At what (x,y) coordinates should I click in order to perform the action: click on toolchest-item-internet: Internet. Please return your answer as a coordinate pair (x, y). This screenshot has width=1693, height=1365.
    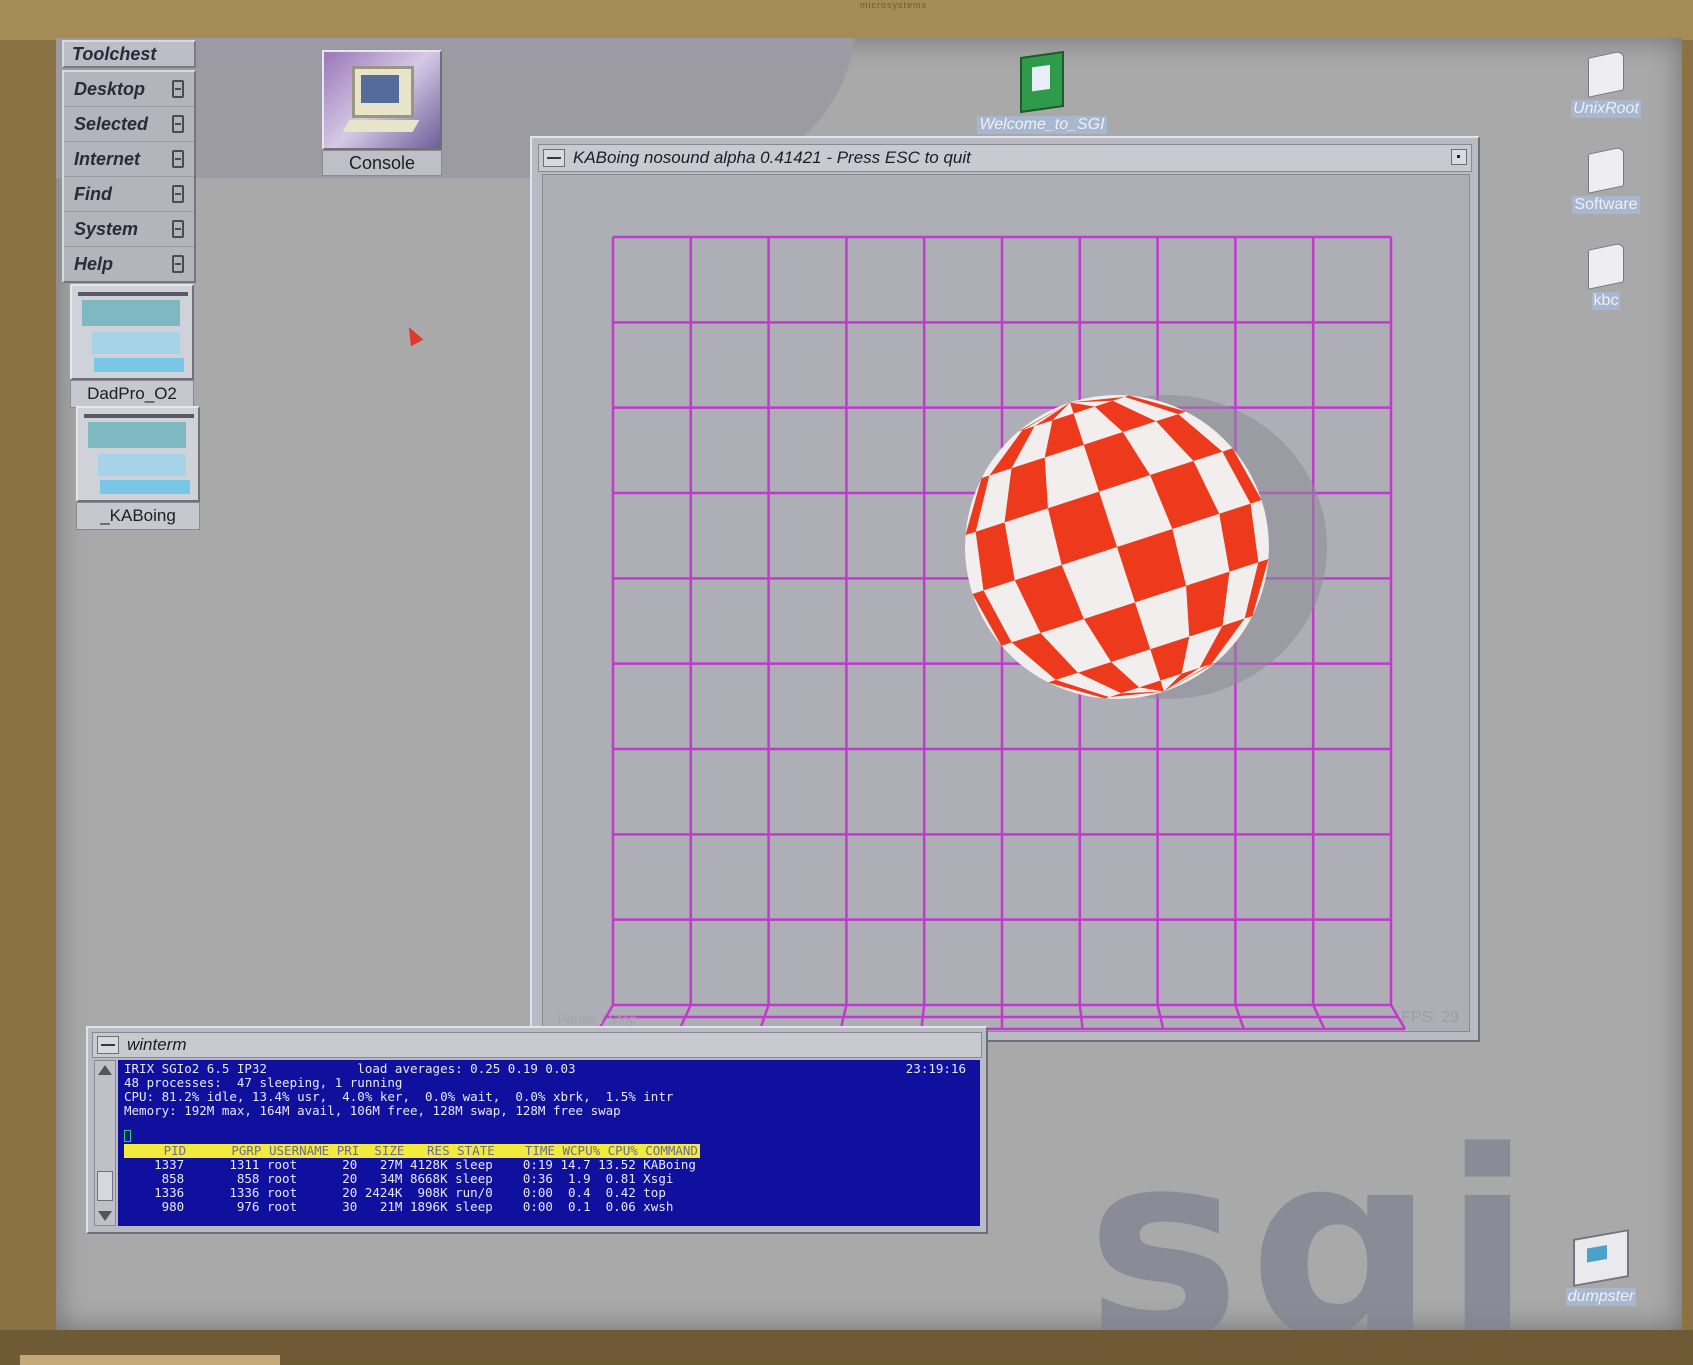
    Looking at the image, I should click on (129, 159).